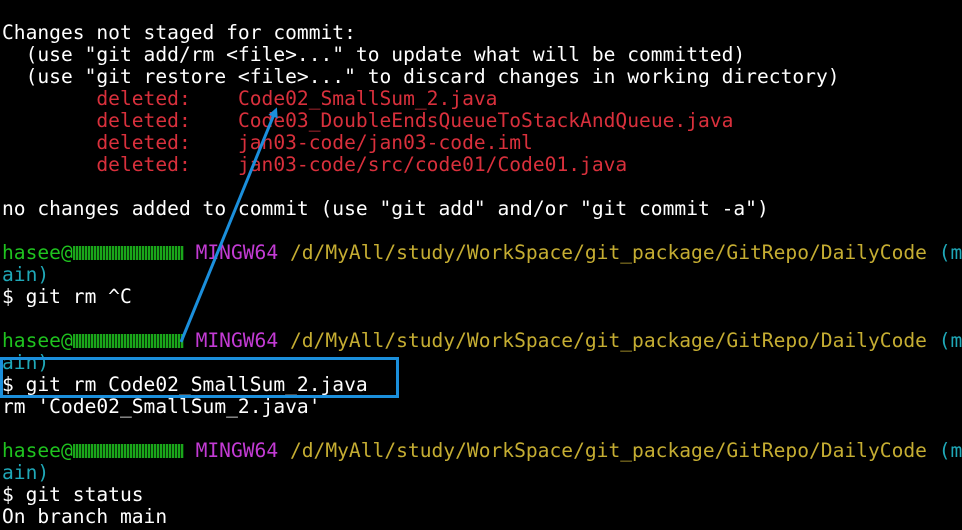 This screenshot has height=530, width=962. I want to click on status-title: Changes not staged for commit:, so click(179, 33).